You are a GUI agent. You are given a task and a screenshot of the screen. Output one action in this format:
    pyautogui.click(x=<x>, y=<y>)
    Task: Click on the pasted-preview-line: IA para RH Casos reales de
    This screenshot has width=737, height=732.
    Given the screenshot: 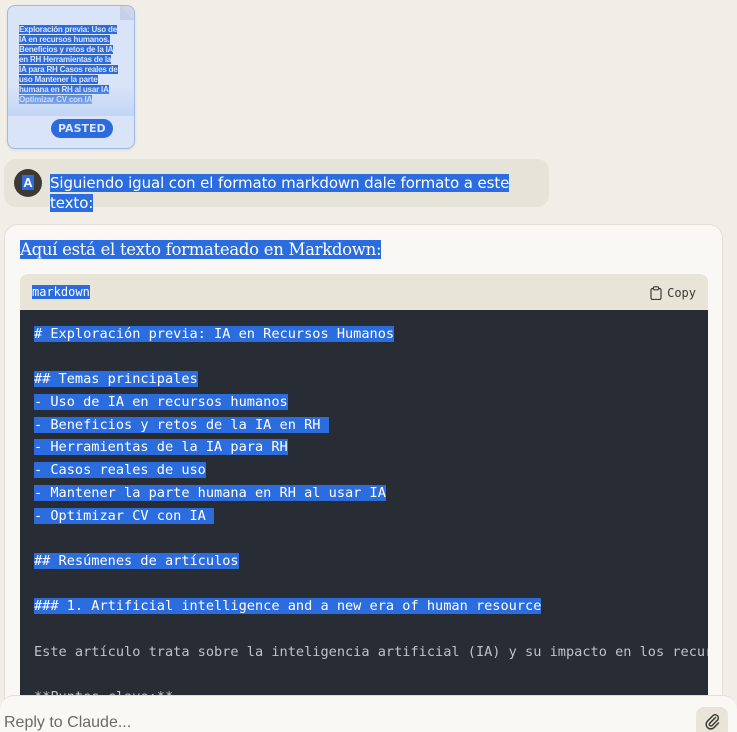 What is the action you would take?
    pyautogui.click(x=72, y=70)
    